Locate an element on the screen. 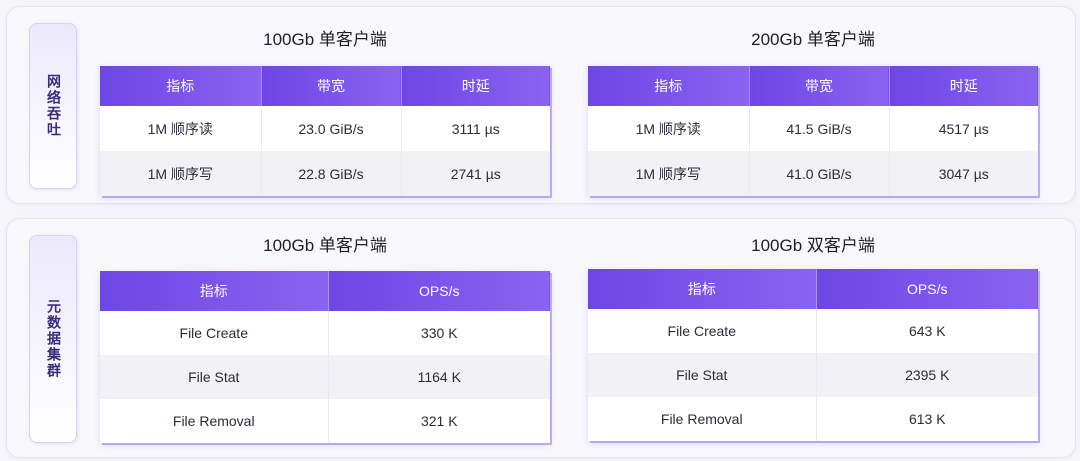 The height and width of the screenshot is (461, 1080). table-cell: 643 K is located at coordinates (927, 331).